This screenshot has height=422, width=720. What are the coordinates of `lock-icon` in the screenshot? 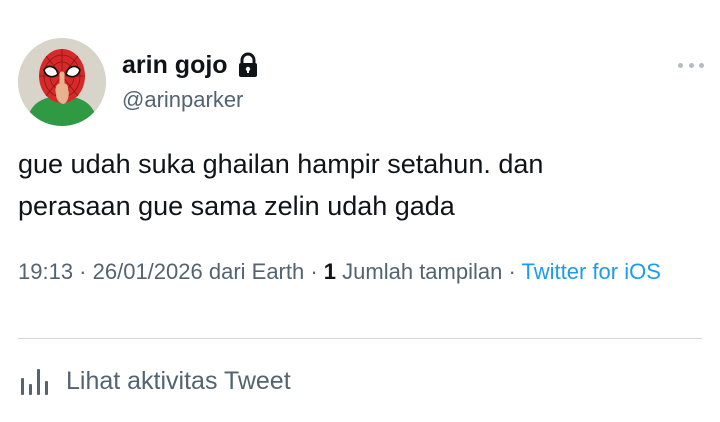 It's located at (248, 65).